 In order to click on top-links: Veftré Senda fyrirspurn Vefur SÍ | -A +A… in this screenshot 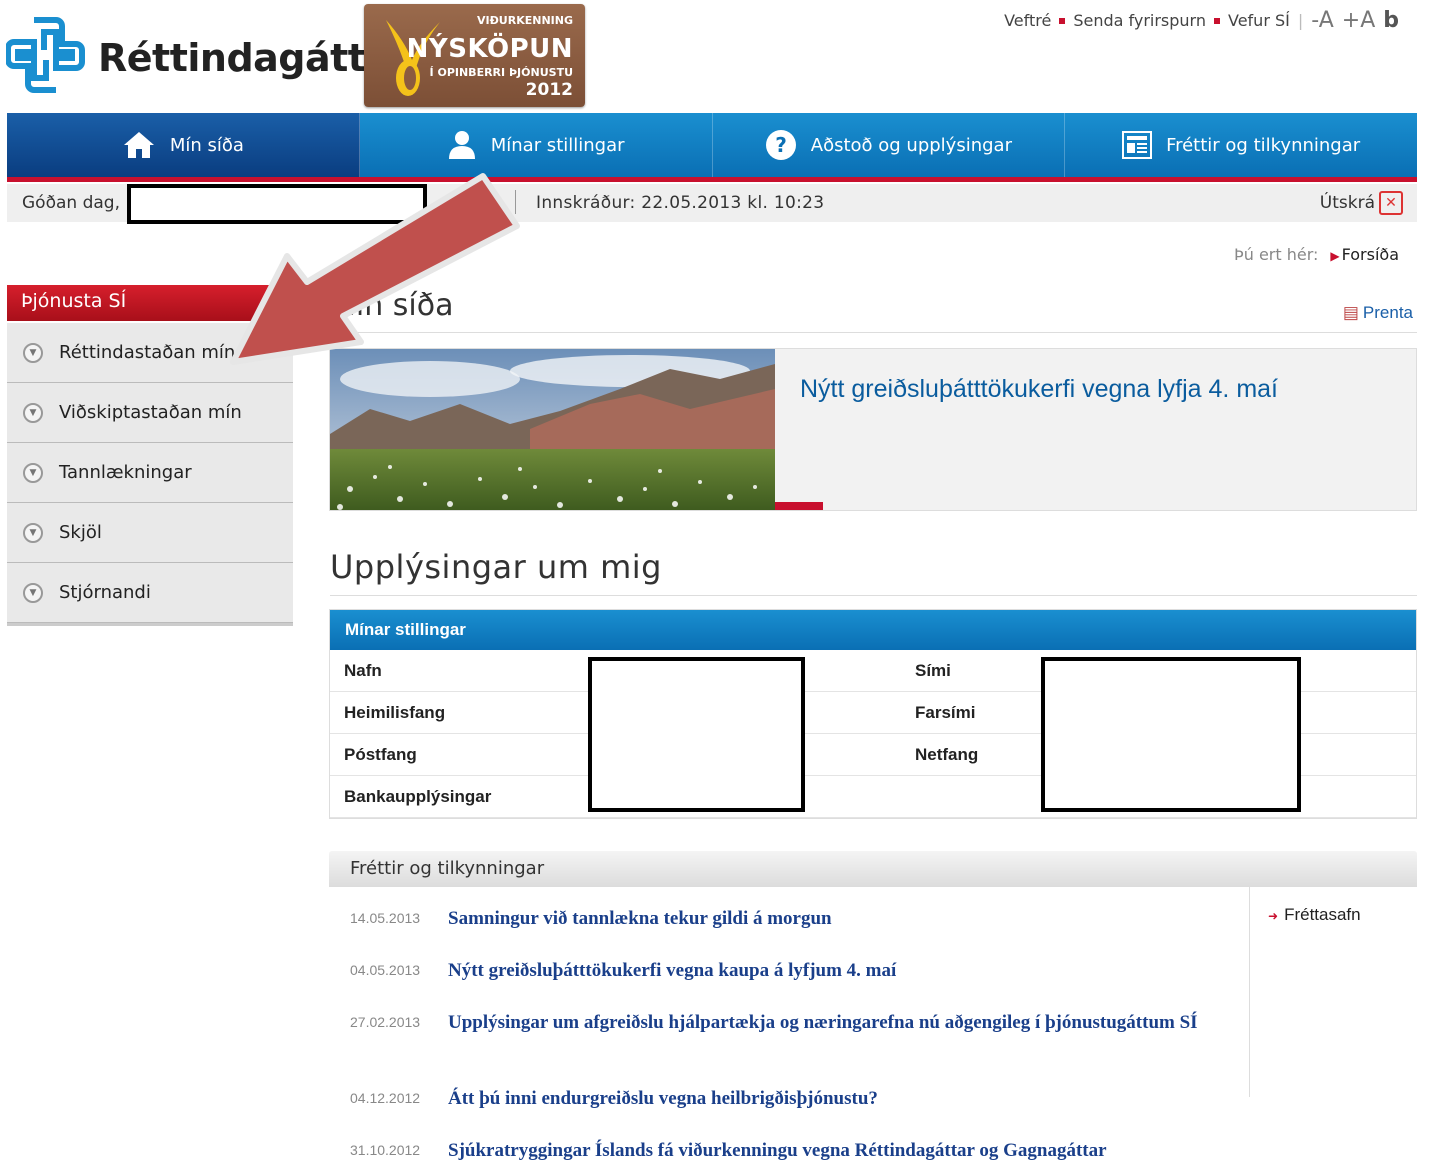, I will do `click(1201, 20)`.